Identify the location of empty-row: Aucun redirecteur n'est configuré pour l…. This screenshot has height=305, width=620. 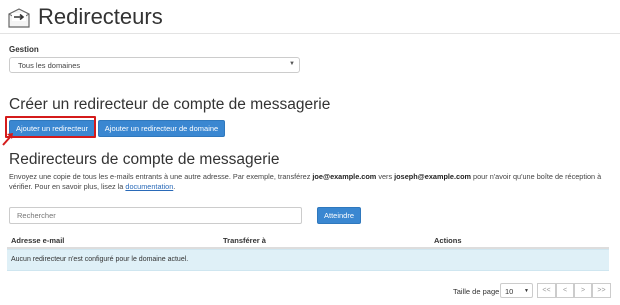
(308, 260).